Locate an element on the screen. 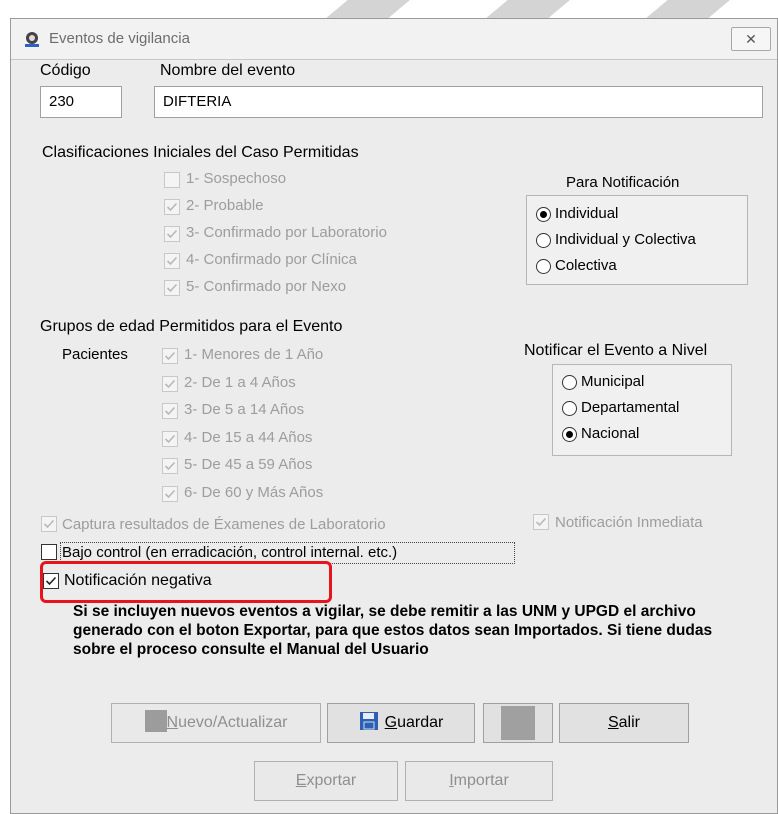 This screenshot has height=814, width=778. importar-label: mportar is located at coordinates (481, 780).